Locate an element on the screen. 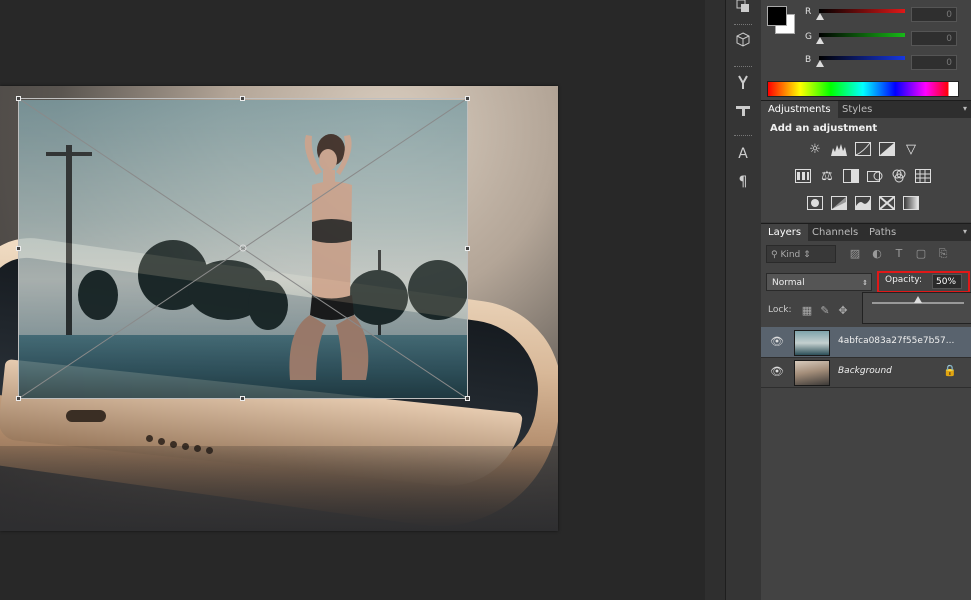  threshold-icon is located at coordinates (863, 204).